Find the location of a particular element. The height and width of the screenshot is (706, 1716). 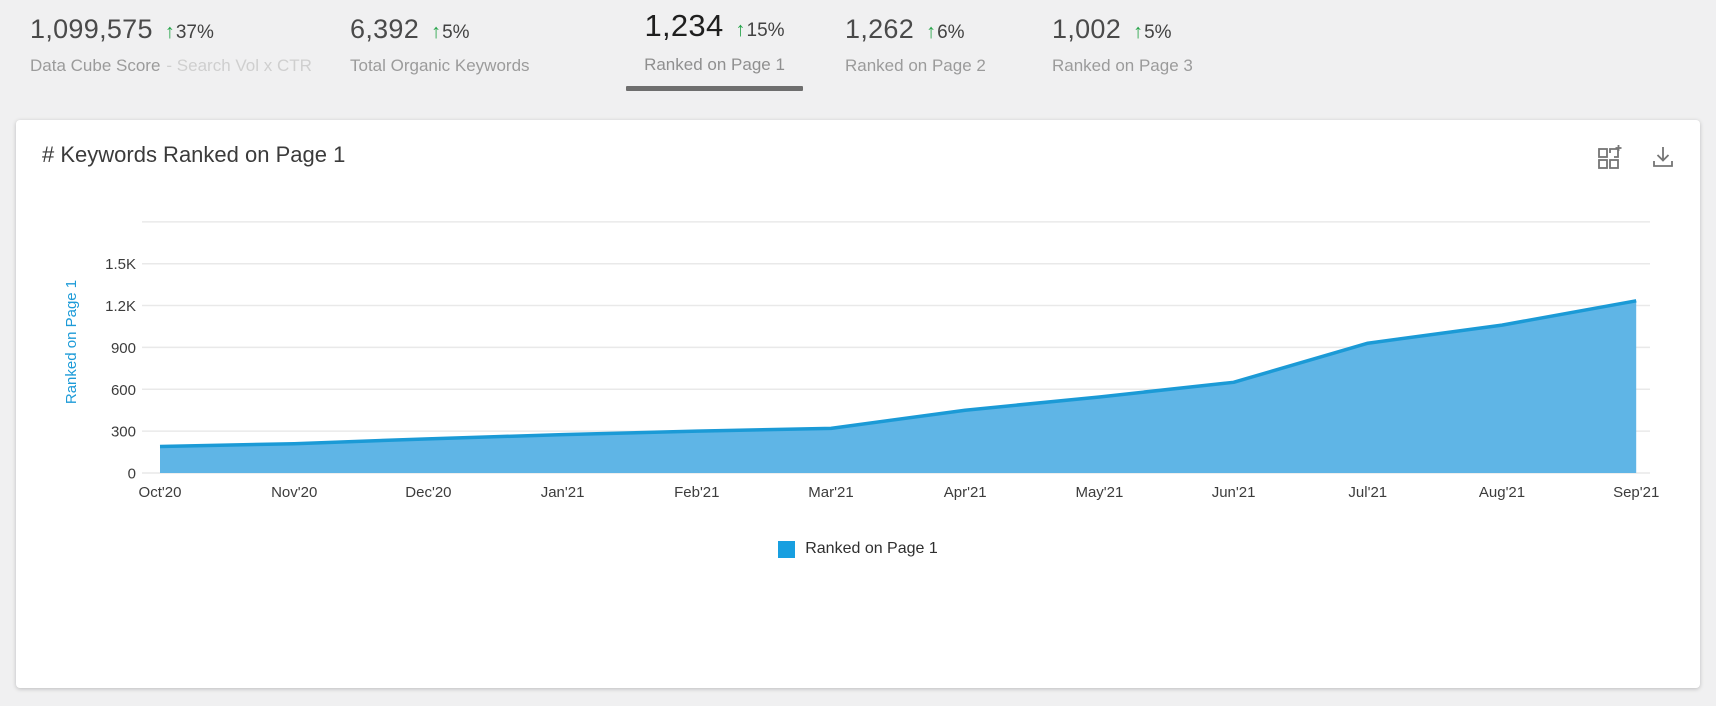

svg-text: 600 is located at coordinates (123, 390).